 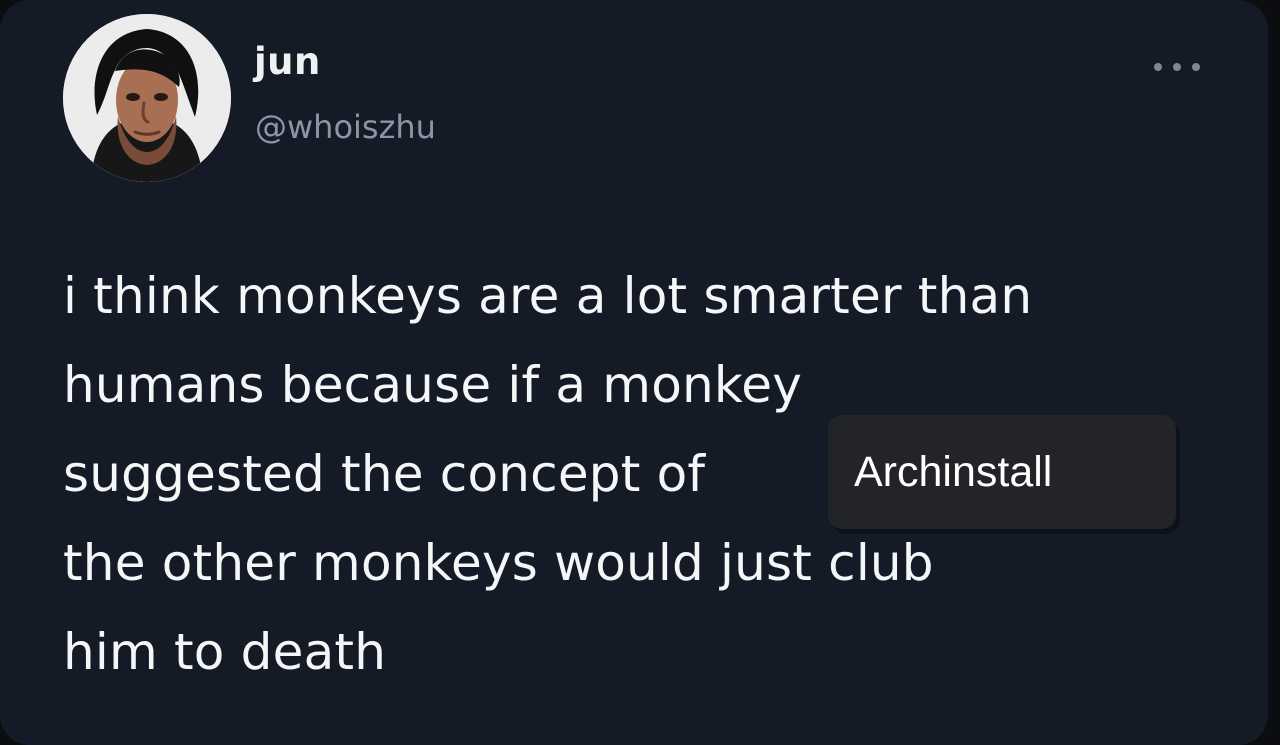 What do you see at coordinates (345, 132) in the screenshot?
I see `user-handle: @whoiszhu` at bounding box center [345, 132].